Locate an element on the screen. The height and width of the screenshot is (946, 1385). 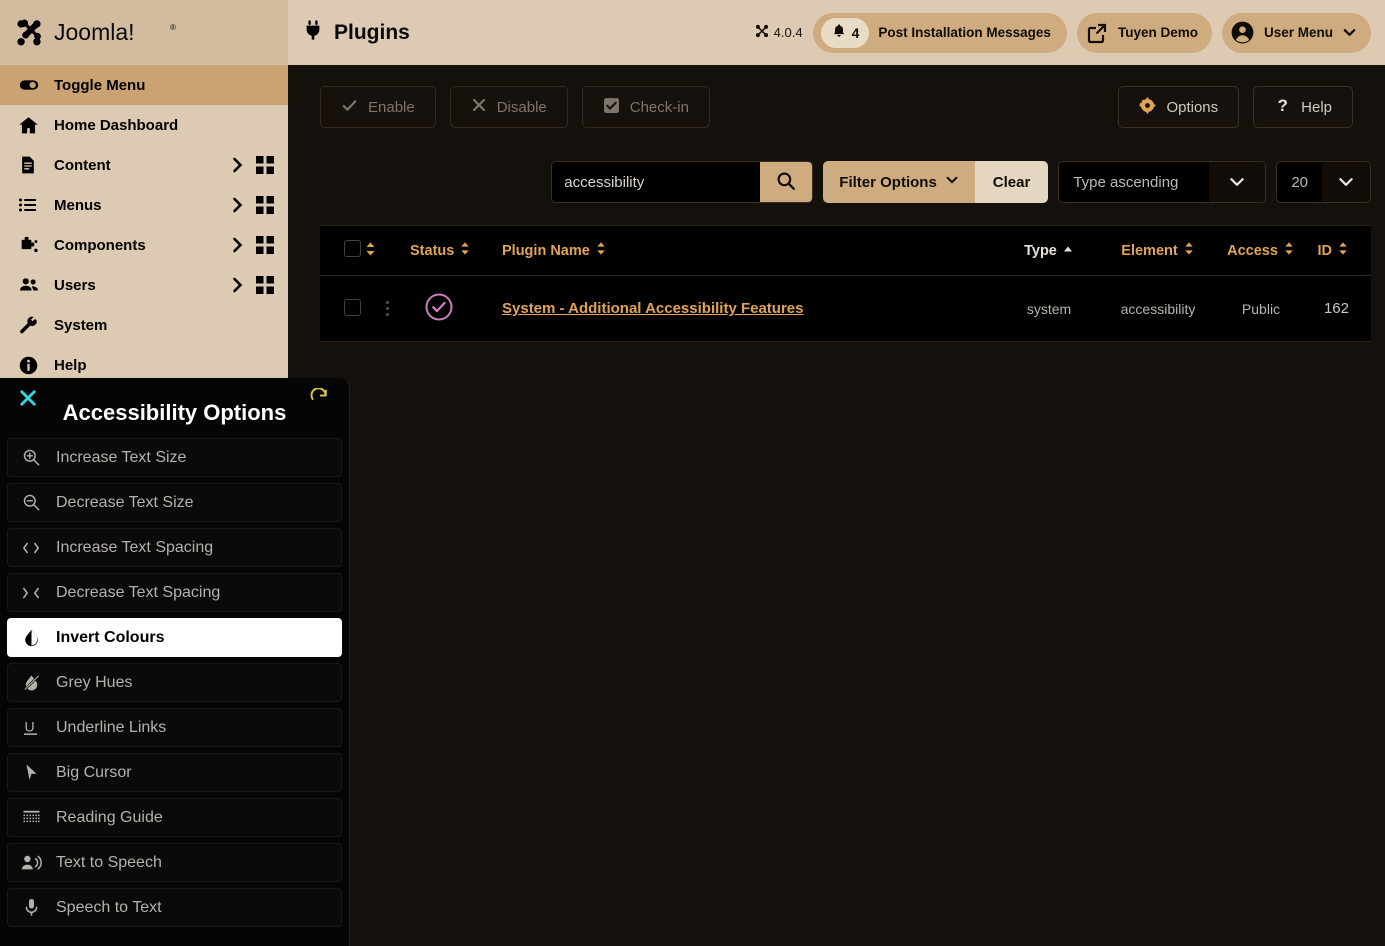
sidebar-item-components: Components is located at coordinates (144, 245).